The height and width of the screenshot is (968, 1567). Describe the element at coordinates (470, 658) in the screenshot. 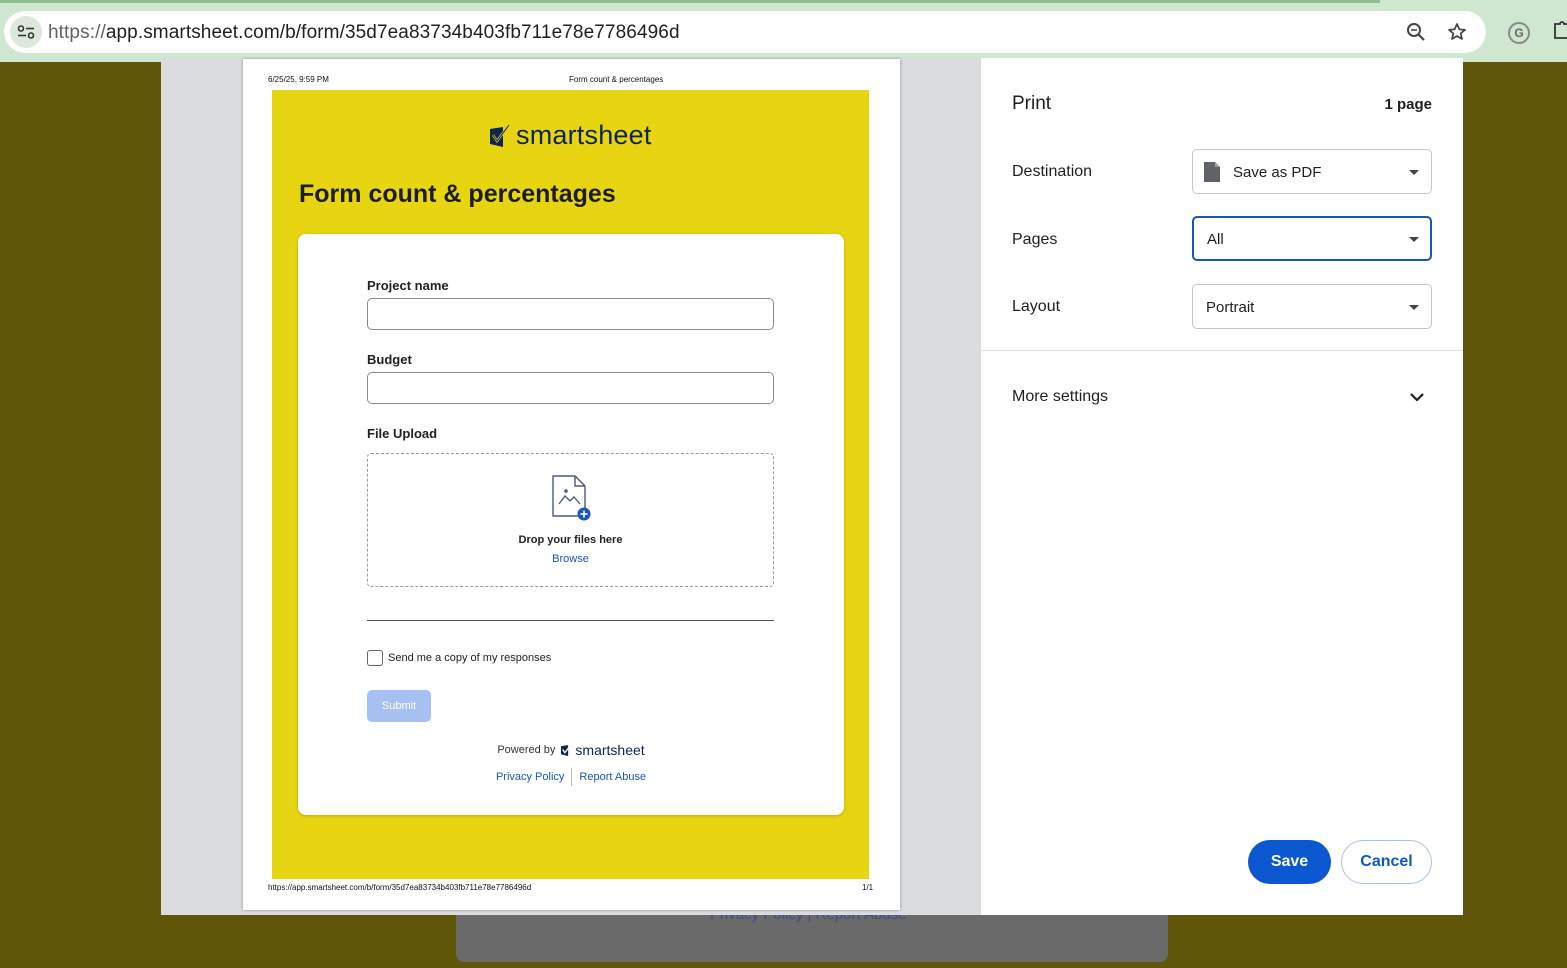

I see `send-copy-label: Send me a copy of my responses` at that location.